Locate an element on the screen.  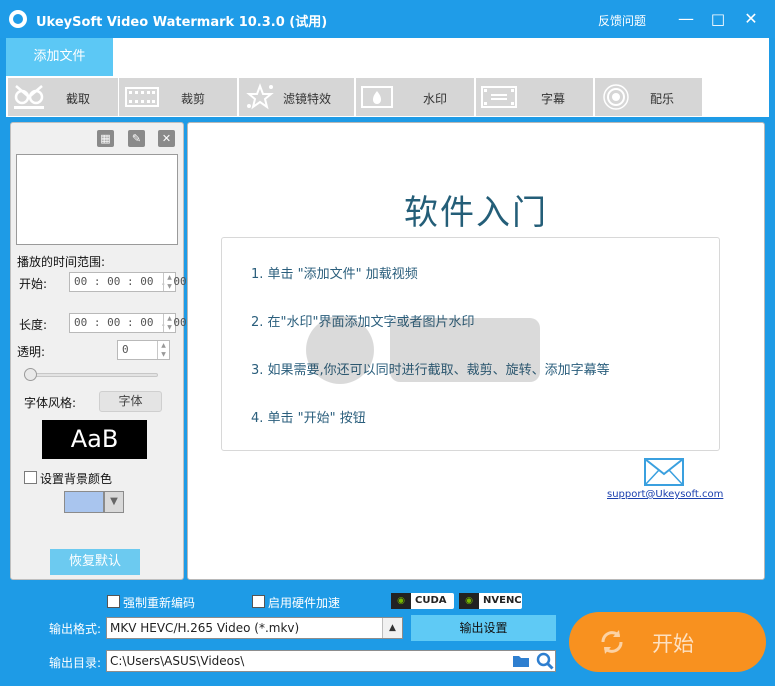
folder-icon is located at coordinates (521, 661).